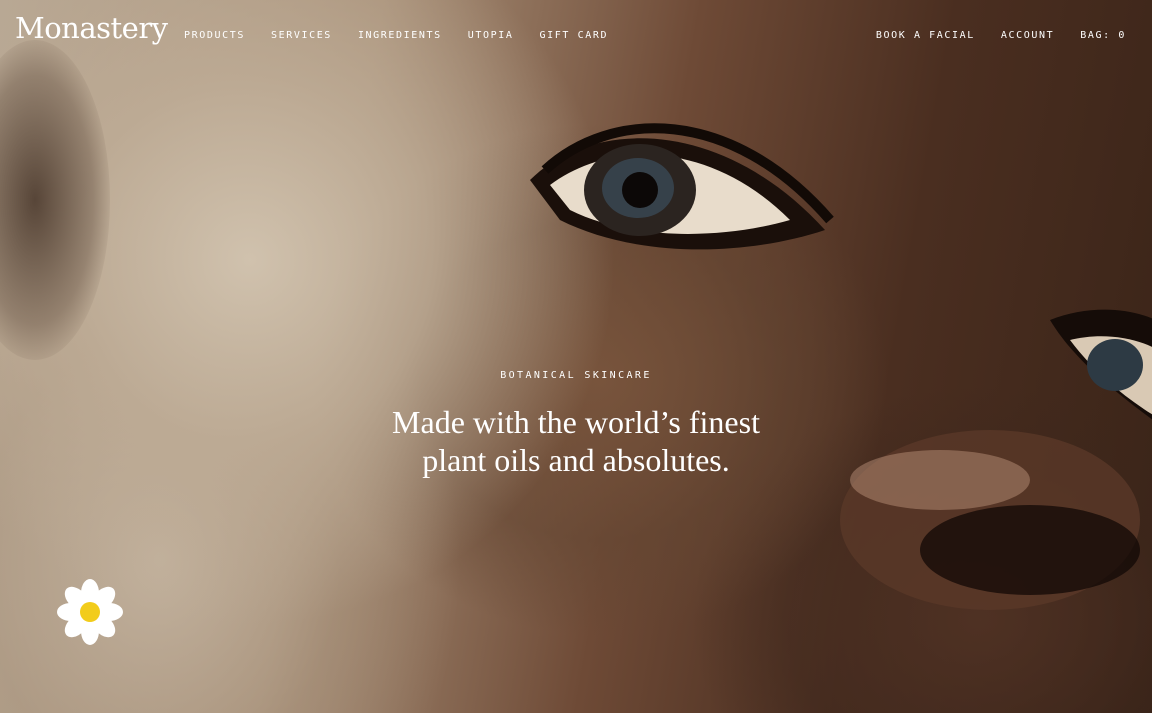 The image size is (1152, 713). I want to click on account-link: ACCOUNT, so click(1027, 35).